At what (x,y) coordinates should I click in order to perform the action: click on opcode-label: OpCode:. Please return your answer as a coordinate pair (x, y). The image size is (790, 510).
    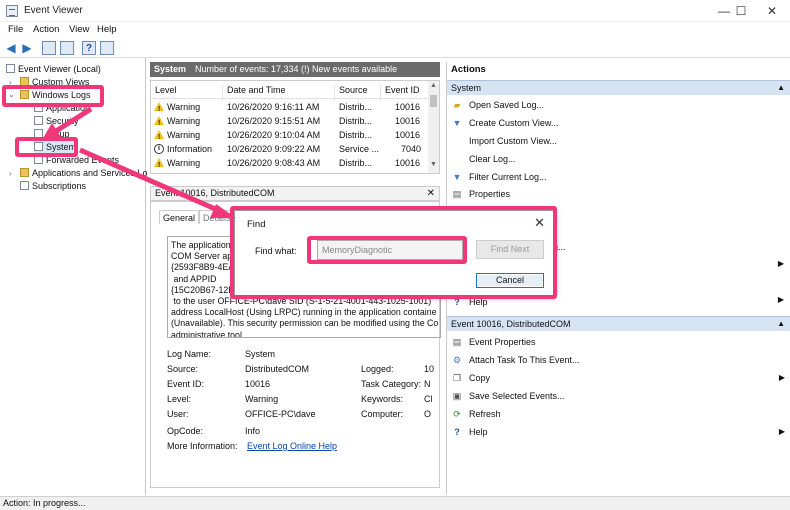
    Looking at the image, I should click on (185, 431).